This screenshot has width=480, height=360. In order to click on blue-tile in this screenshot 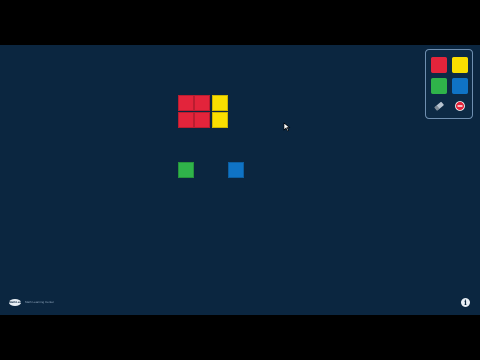, I will do `click(236, 170)`.